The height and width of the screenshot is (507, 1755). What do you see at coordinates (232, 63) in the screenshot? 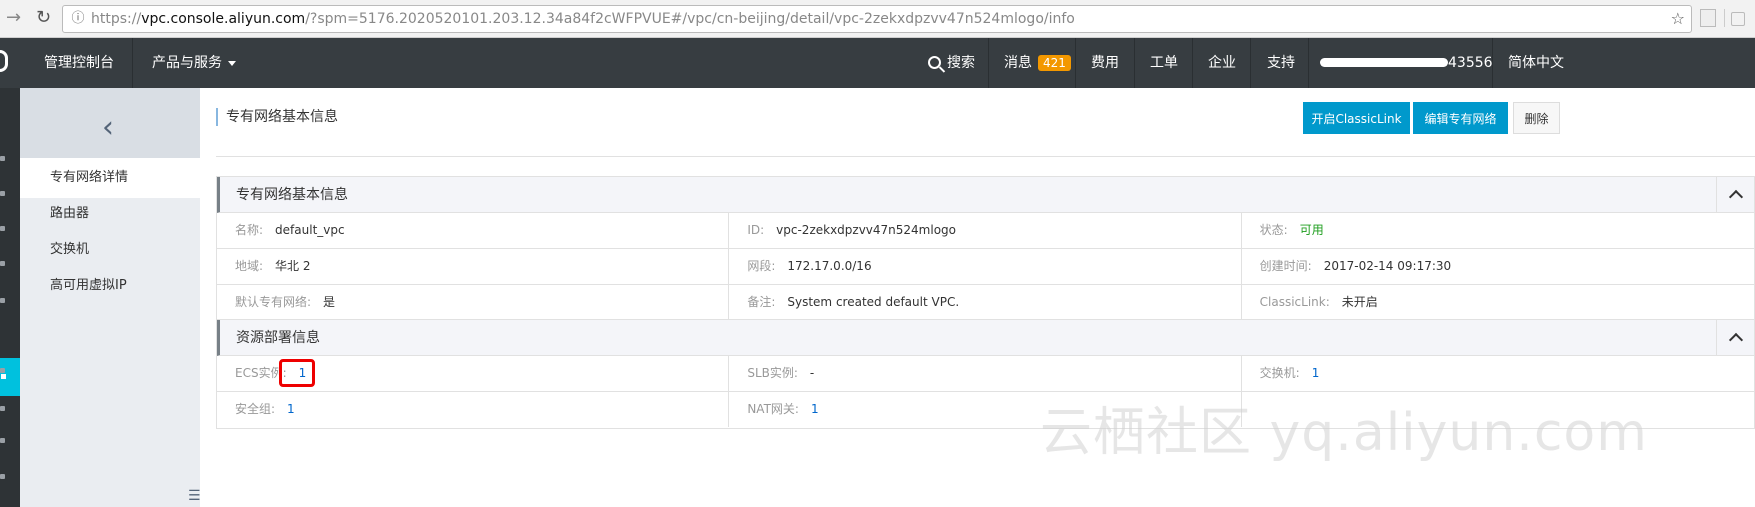
I see `chevron-down-icon` at bounding box center [232, 63].